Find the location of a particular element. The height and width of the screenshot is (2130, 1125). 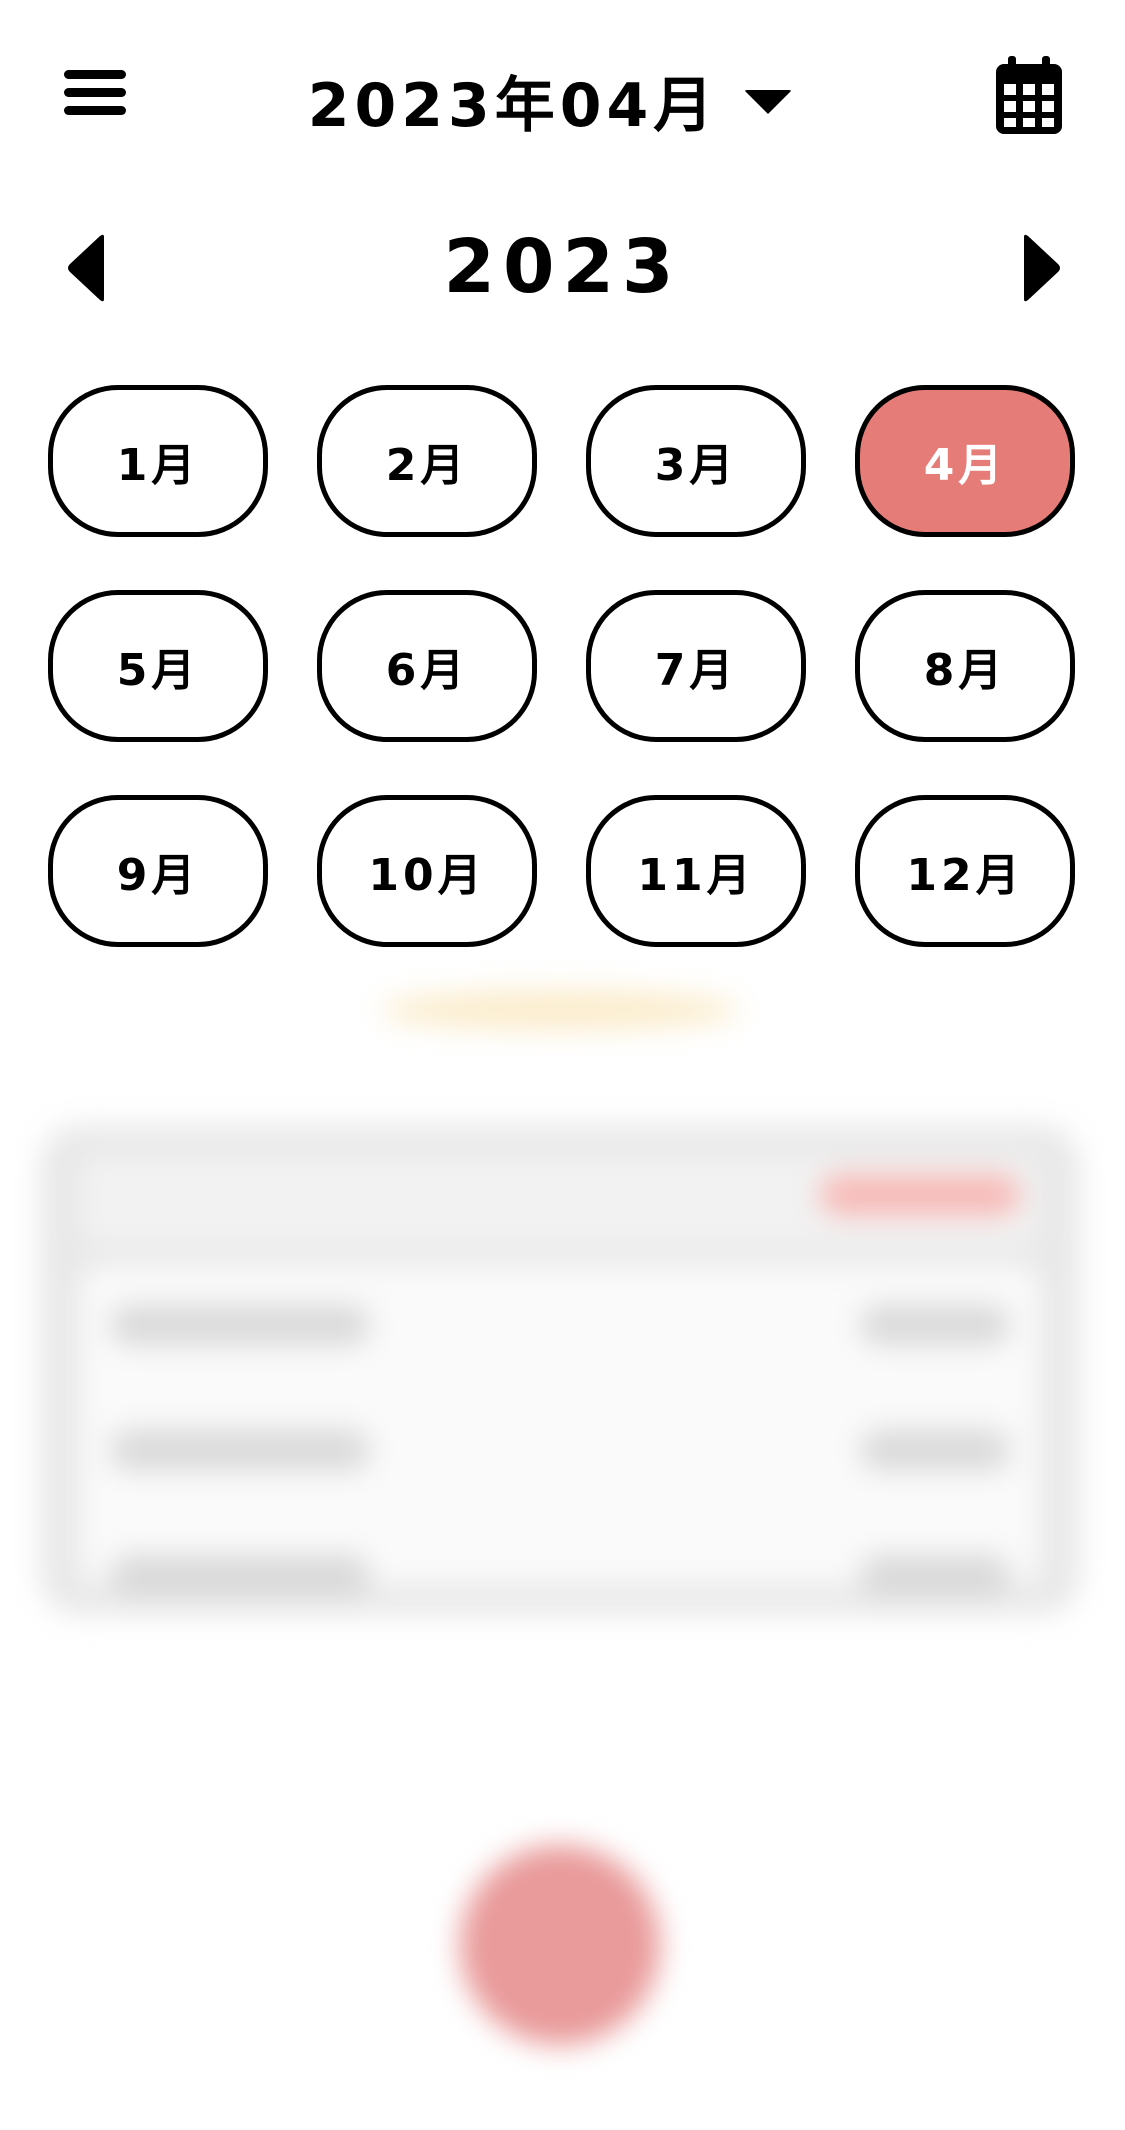

year-label: 2023 is located at coordinates (562, 267).